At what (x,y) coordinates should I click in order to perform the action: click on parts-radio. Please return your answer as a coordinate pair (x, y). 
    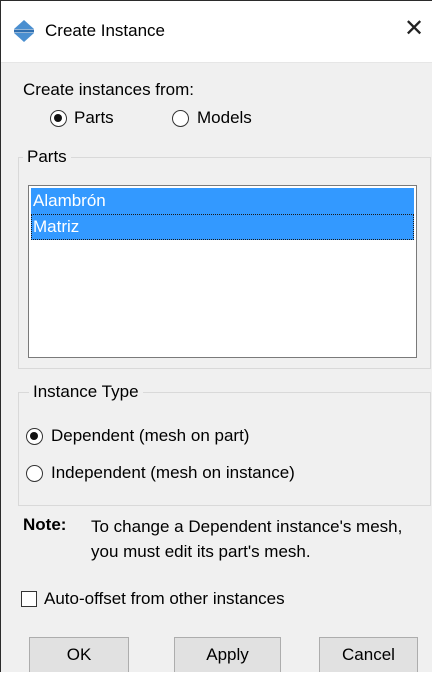
    Looking at the image, I should click on (58, 118).